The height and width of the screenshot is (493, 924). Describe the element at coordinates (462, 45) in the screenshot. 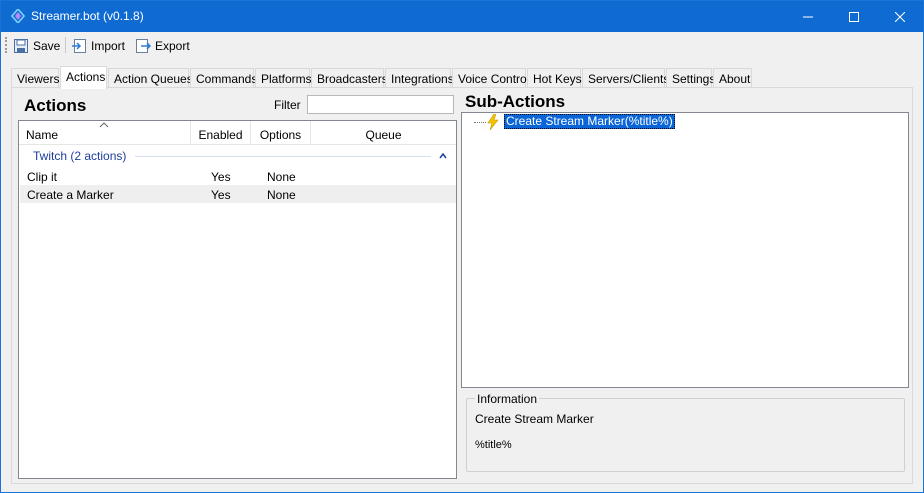

I see `toolbar: Save Import Export` at that location.